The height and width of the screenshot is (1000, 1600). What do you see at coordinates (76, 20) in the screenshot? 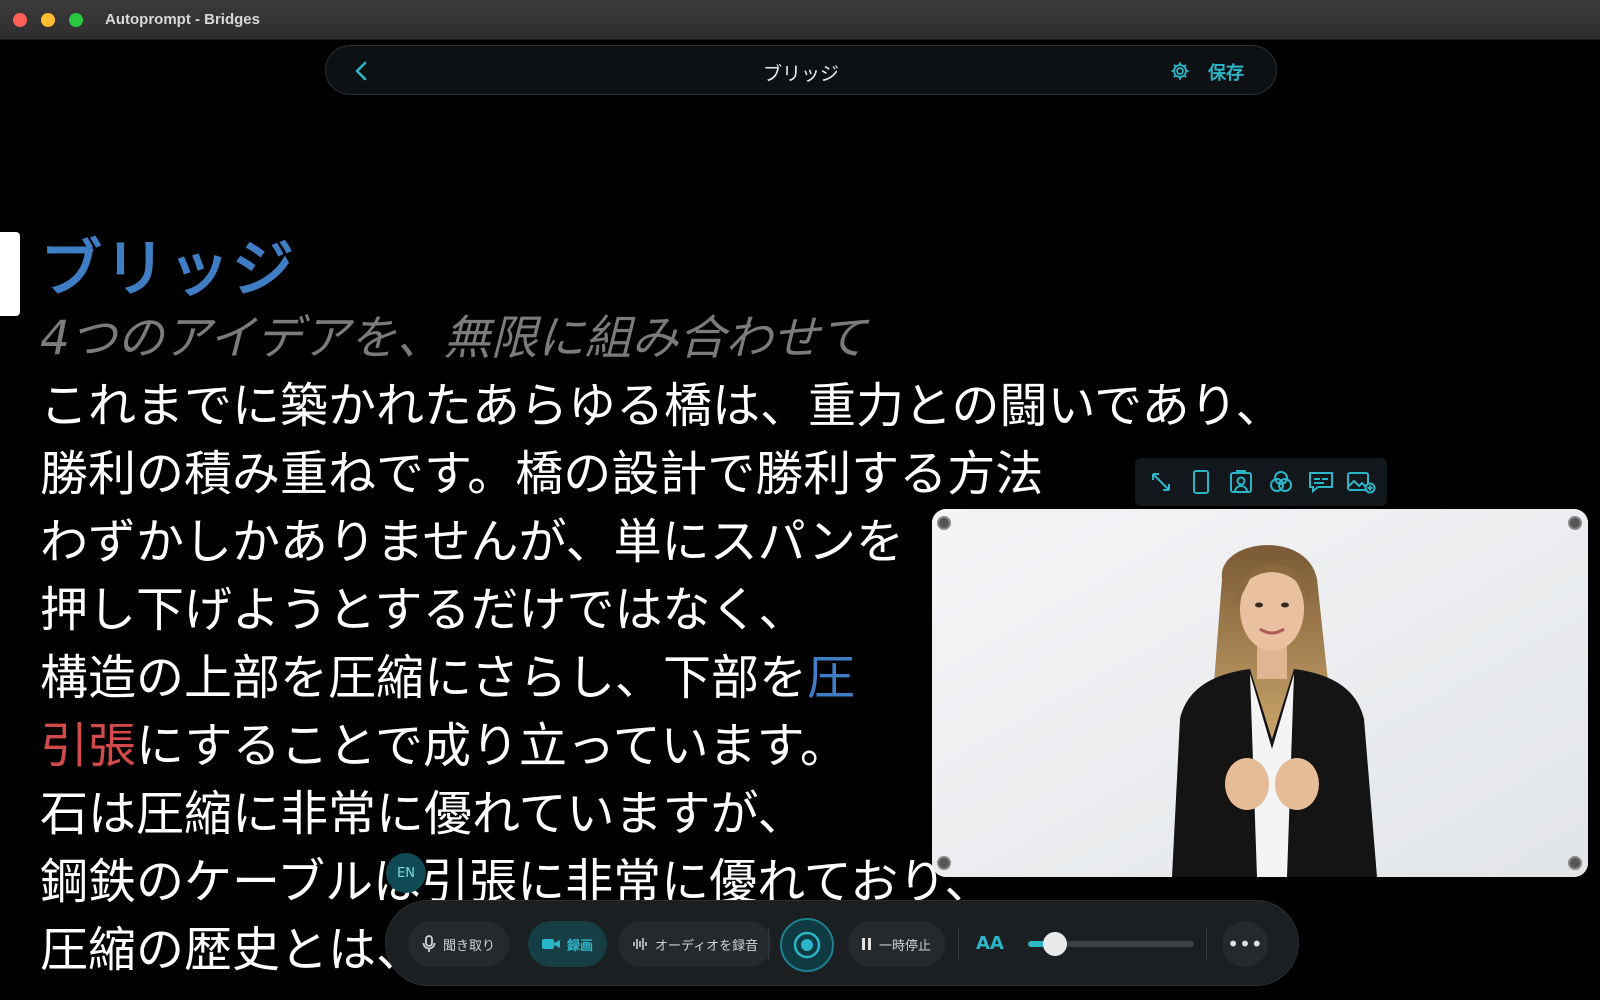
I see `maximize-window-button` at bounding box center [76, 20].